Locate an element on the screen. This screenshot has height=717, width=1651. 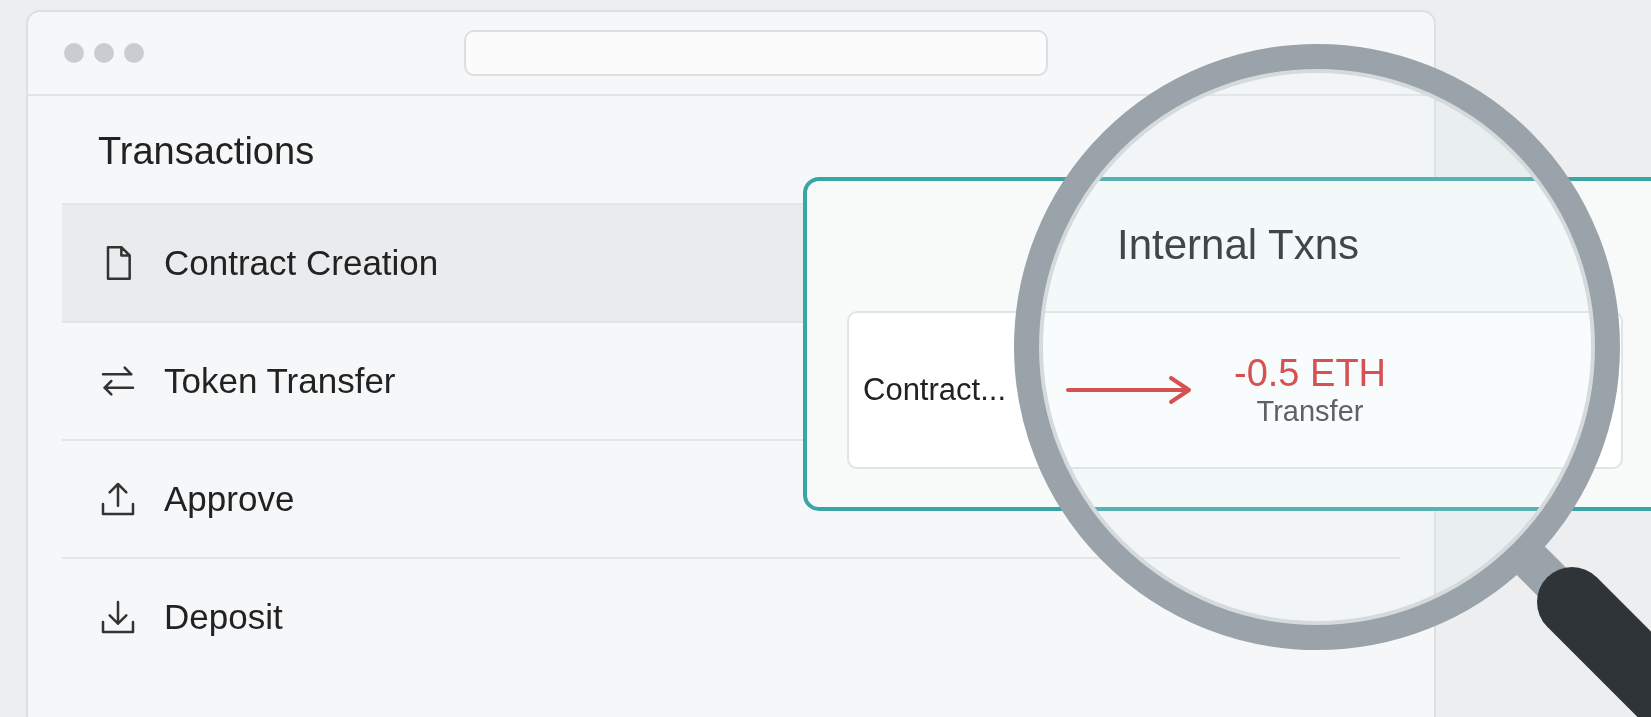
internal-txn-row: Contract... -0.5 ETH Transfer is located at coordinates (1235, 390).